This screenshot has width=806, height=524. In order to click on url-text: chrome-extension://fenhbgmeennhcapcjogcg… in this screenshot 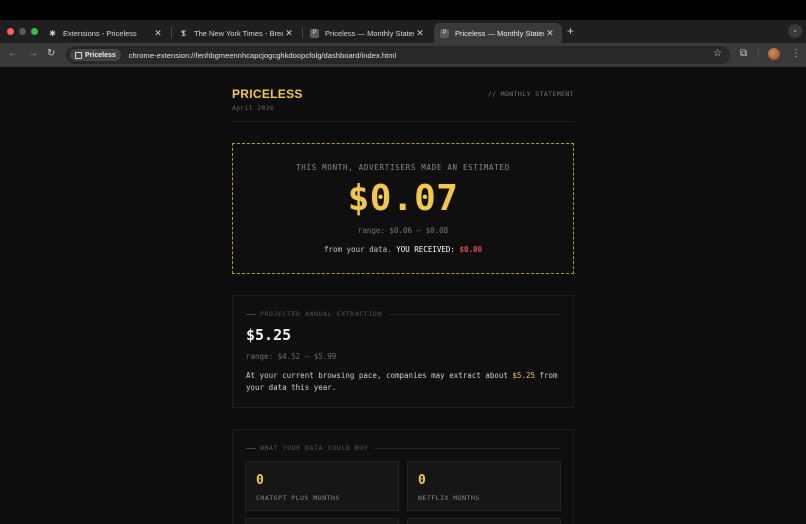, I will do `click(263, 55)`.